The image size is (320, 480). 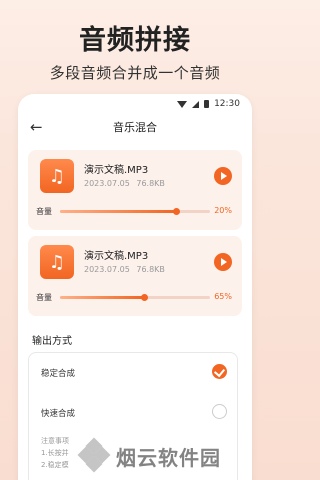 What do you see at coordinates (135, 73) in the screenshot?
I see `hero-subtitle: 多段音频合并成一个音频` at bounding box center [135, 73].